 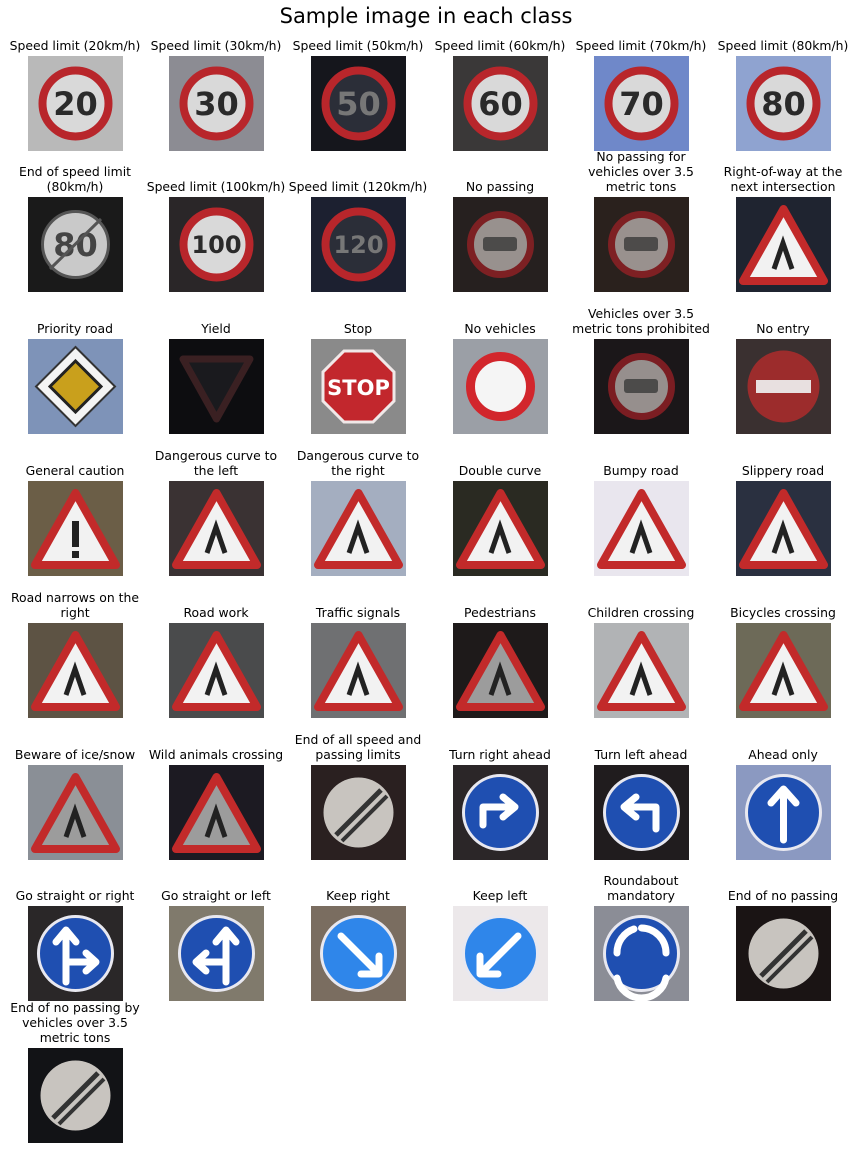 What do you see at coordinates (500, 328) in the screenshot?
I see `class-label: No vehicles` at bounding box center [500, 328].